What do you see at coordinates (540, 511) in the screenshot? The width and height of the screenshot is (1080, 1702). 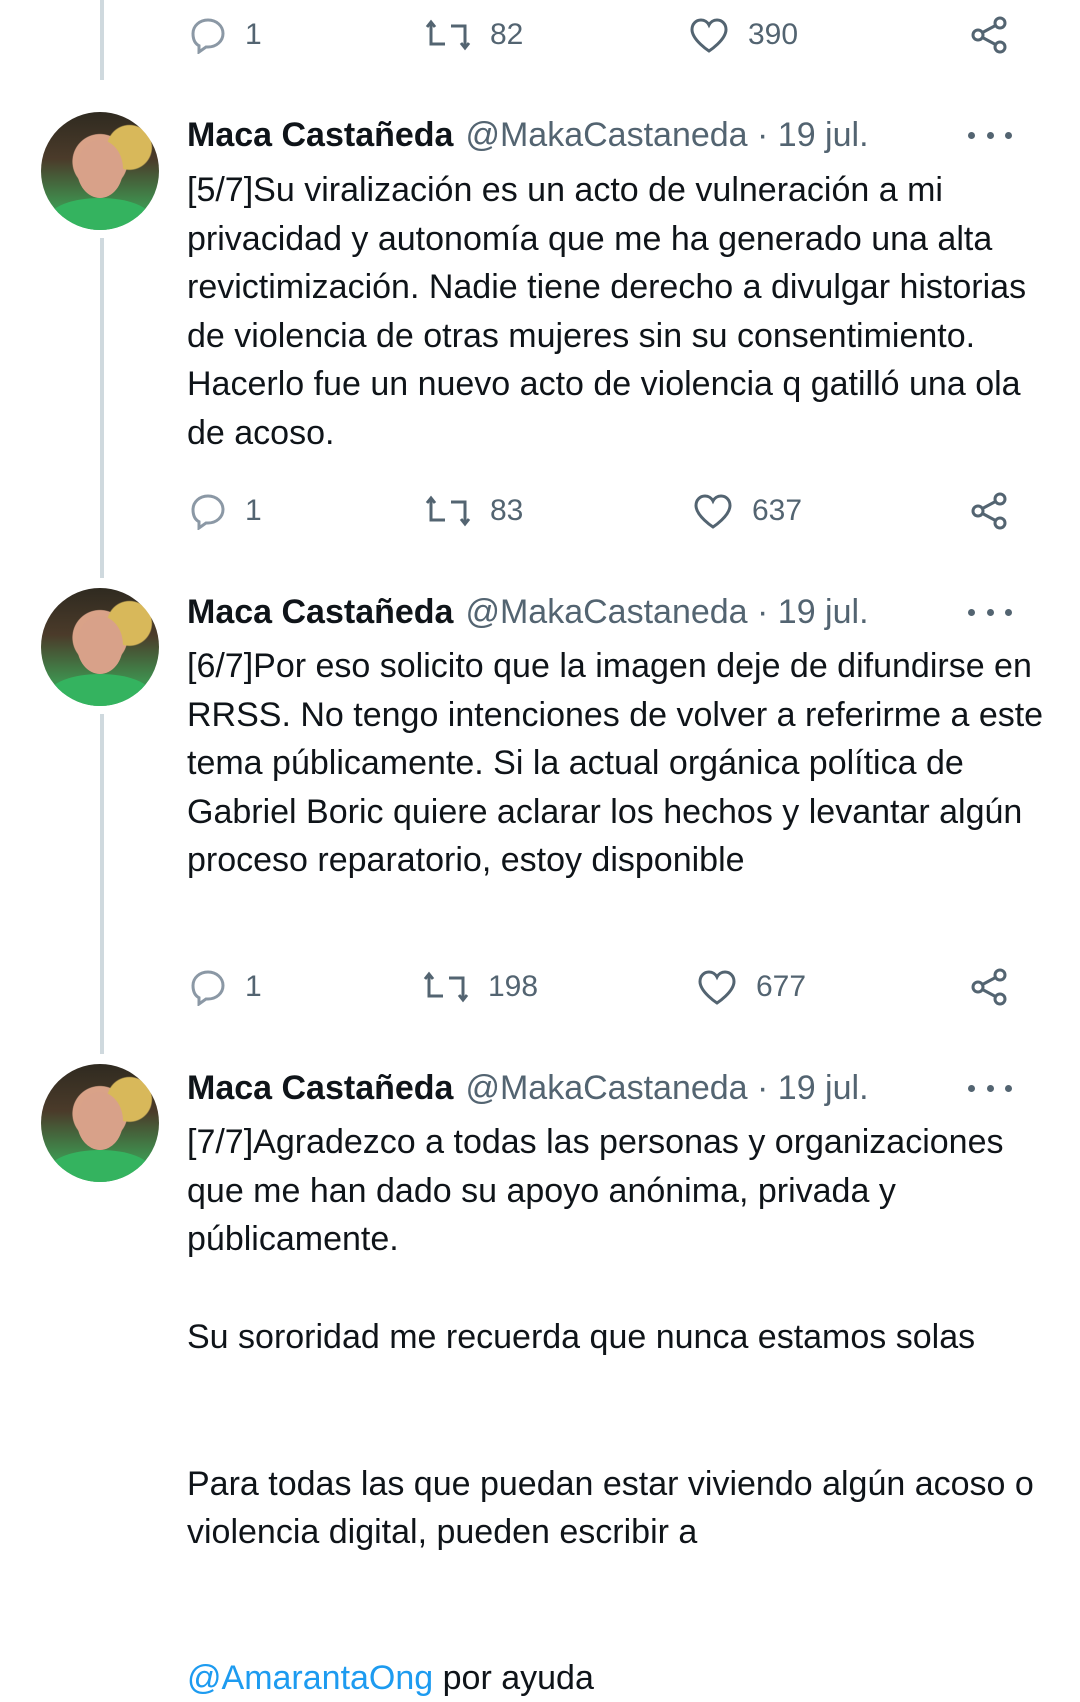 I see `tweet-actions: 1 83 637` at bounding box center [540, 511].